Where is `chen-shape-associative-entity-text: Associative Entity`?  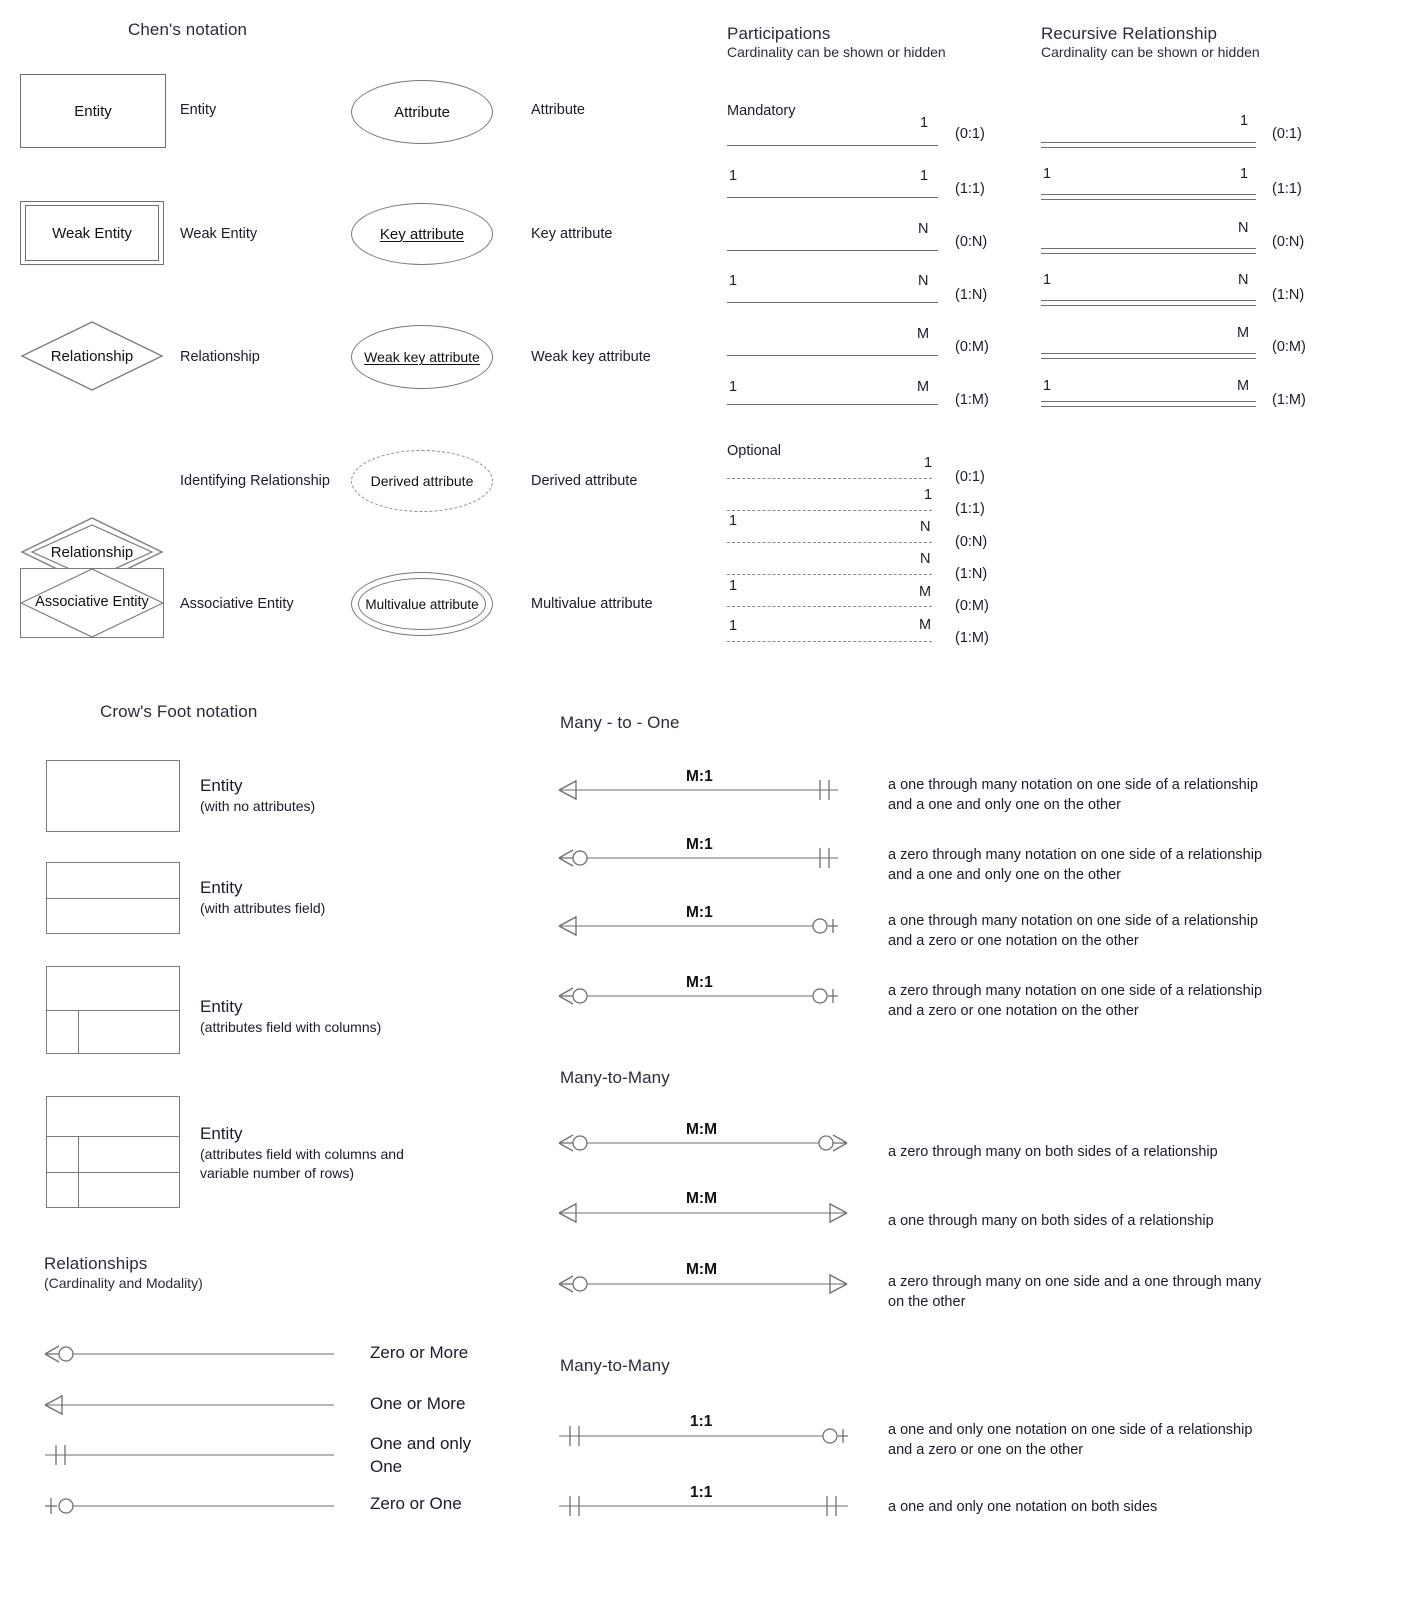
chen-shape-associative-entity-text: Associative Entity is located at coordinates (92, 602).